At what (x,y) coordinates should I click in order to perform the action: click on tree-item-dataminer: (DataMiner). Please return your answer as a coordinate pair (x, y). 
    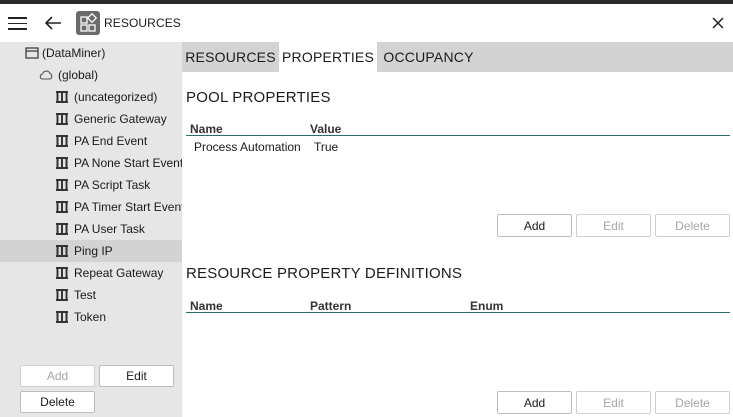
    Looking at the image, I should click on (91, 53).